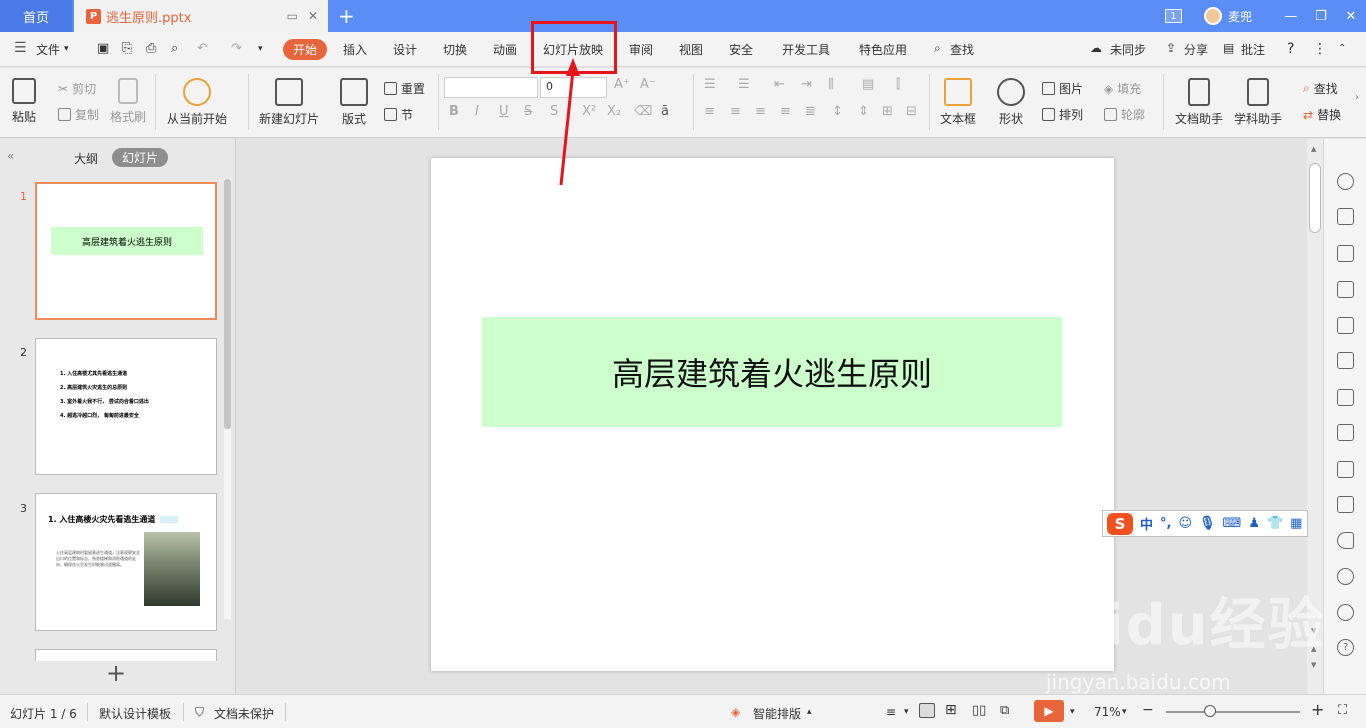 This screenshot has height=728, width=1366. Describe the element at coordinates (128, 101) in the screenshot. I see `format-painter-button: 格式刷` at that location.